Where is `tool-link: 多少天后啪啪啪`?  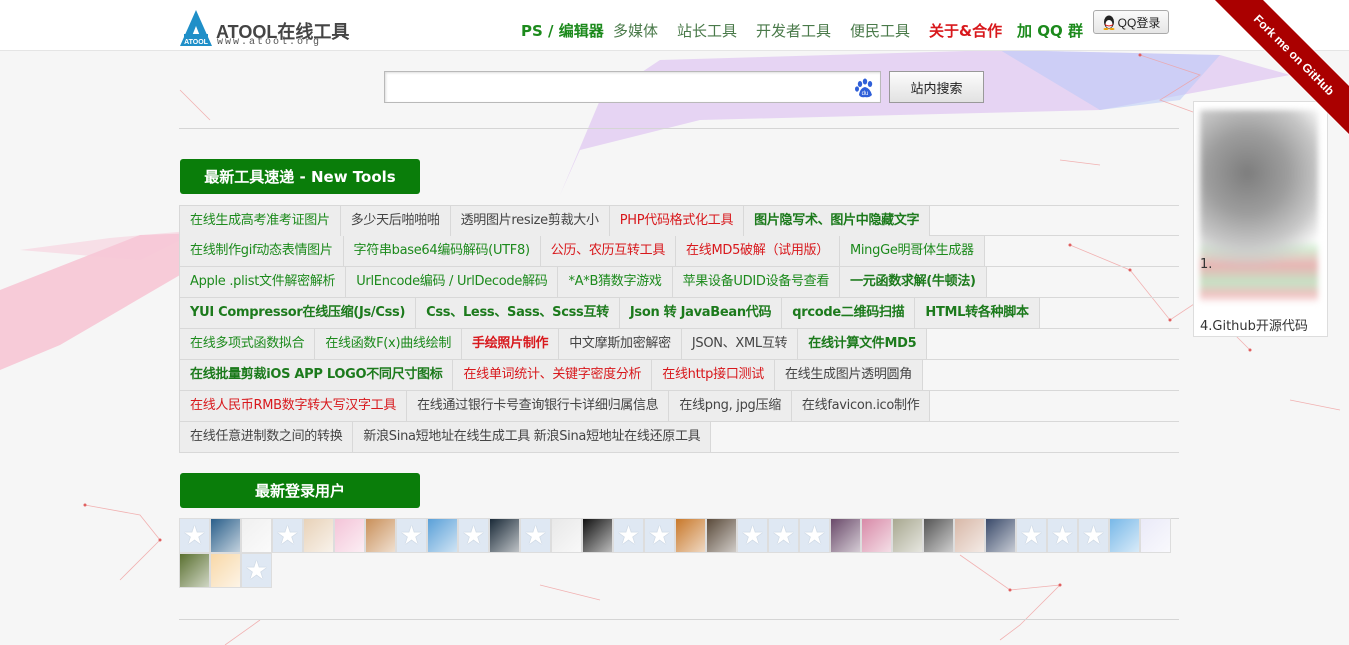
tool-link: 多少天后啪啪啪 is located at coordinates (395, 221).